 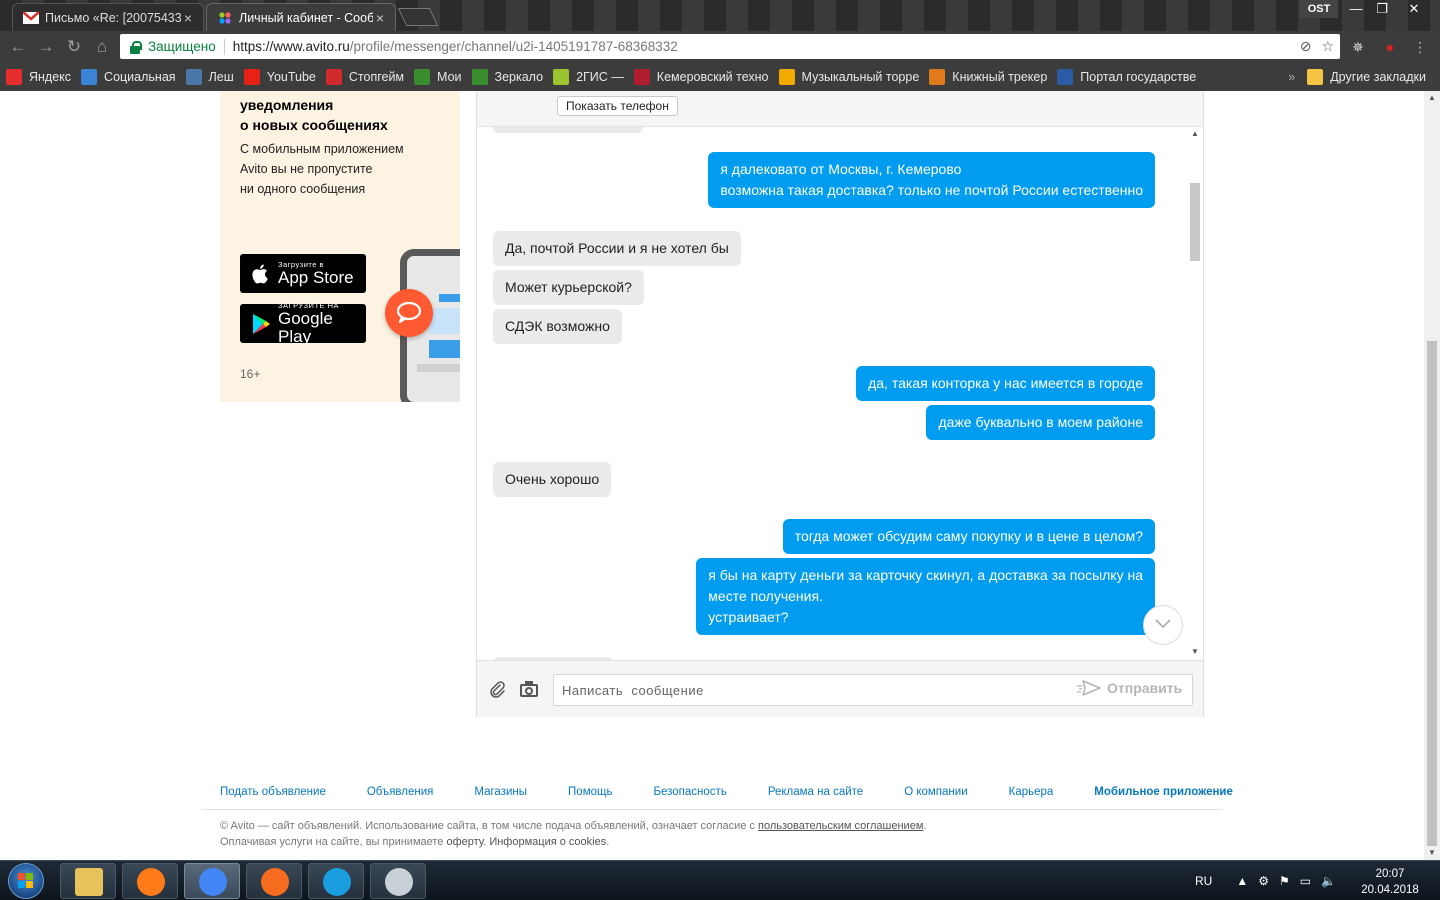 I want to click on footer-link: О компании, so click(x=935, y=792).